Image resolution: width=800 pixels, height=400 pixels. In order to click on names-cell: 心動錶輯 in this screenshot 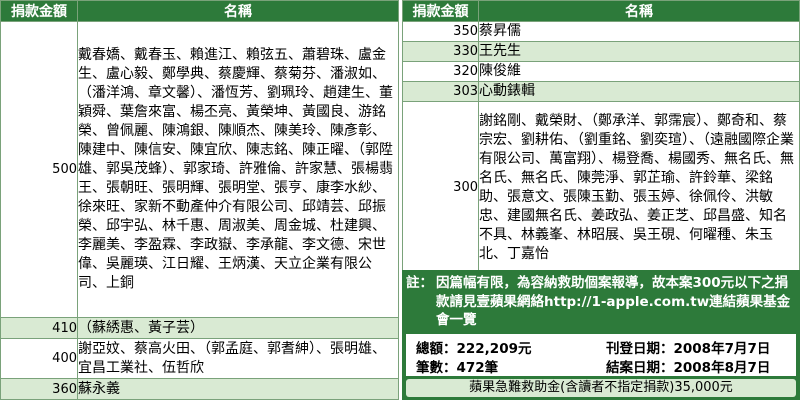, I will do `click(639, 91)`.